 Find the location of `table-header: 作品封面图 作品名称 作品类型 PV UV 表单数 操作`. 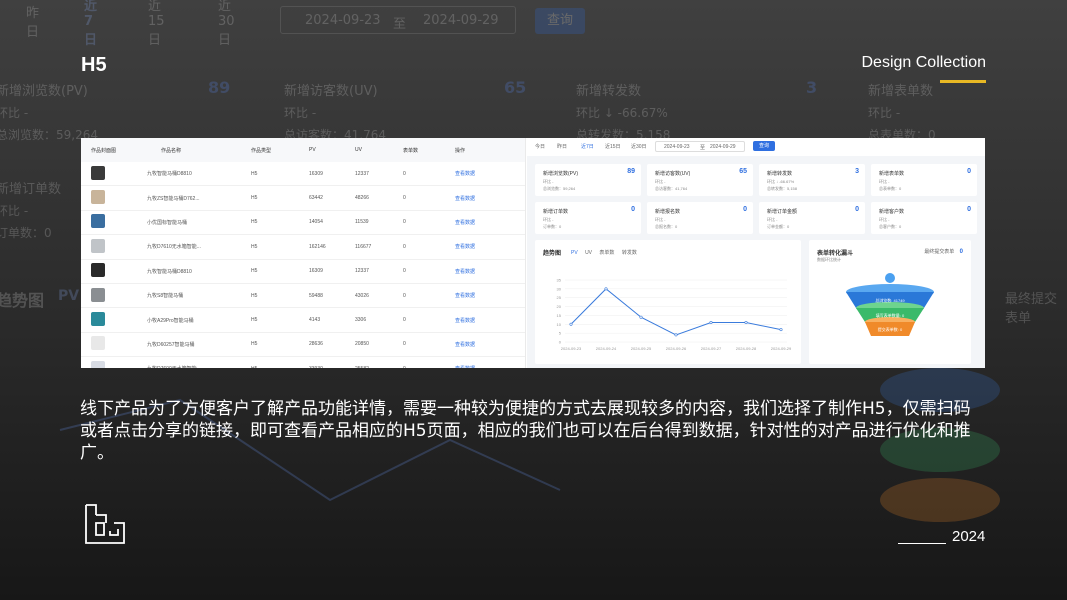

table-header: 作品封面图 作品名称 作品类型 PV UV 表单数 操作 is located at coordinates (303, 150).